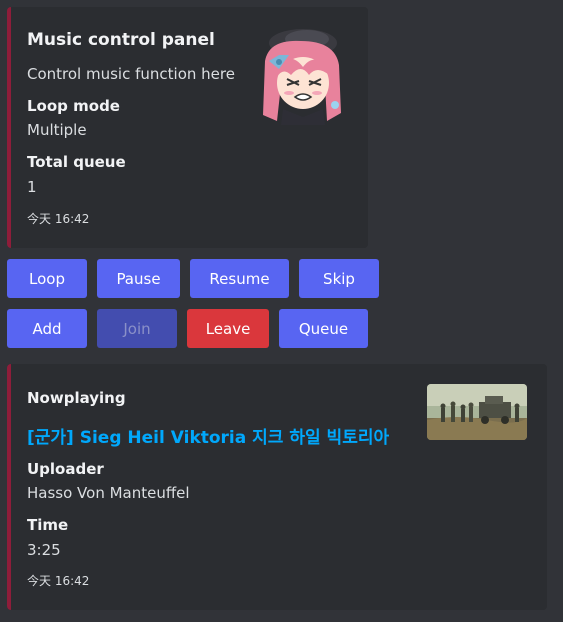 This screenshot has height=622, width=563. What do you see at coordinates (47, 278) in the screenshot?
I see `loop-button: Loop` at bounding box center [47, 278].